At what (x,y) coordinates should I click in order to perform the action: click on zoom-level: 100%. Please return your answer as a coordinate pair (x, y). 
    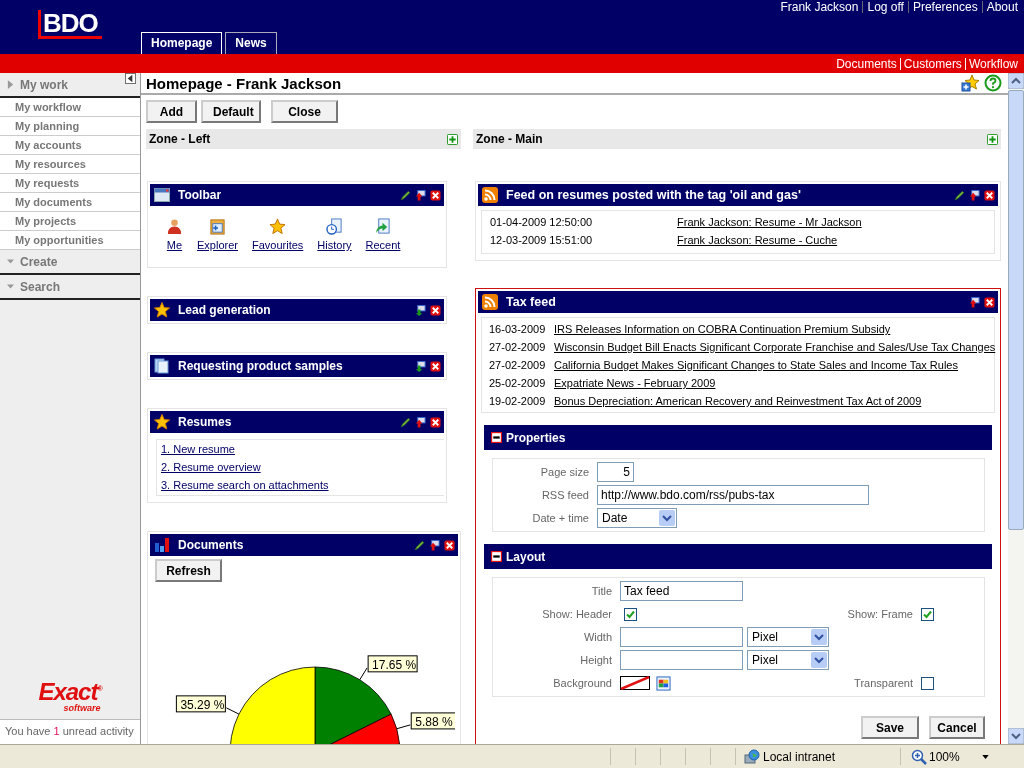
    Looking at the image, I should click on (944, 756).